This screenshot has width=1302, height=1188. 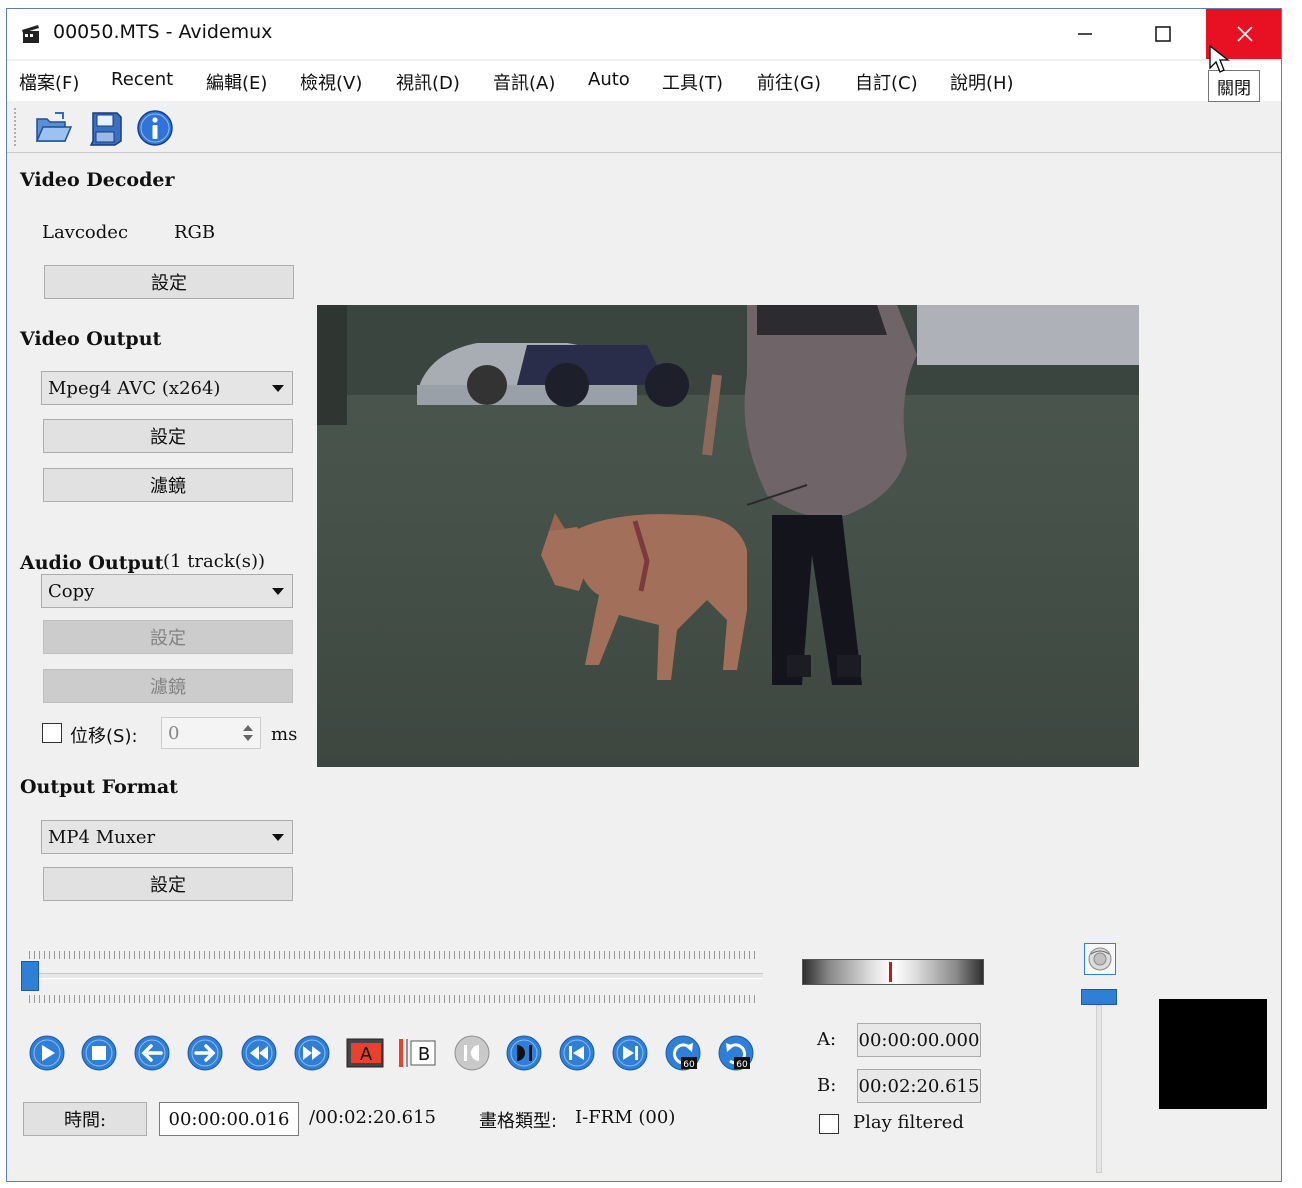 I want to click on stop-icon, so click(x=99, y=1053).